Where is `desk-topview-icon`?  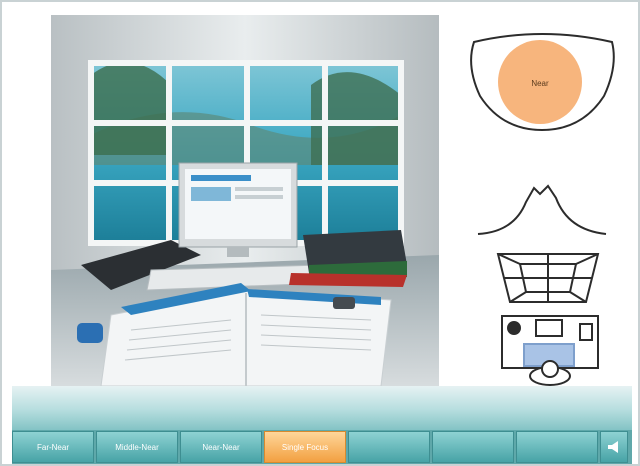
desk-topview-icon is located at coordinates (550, 350).